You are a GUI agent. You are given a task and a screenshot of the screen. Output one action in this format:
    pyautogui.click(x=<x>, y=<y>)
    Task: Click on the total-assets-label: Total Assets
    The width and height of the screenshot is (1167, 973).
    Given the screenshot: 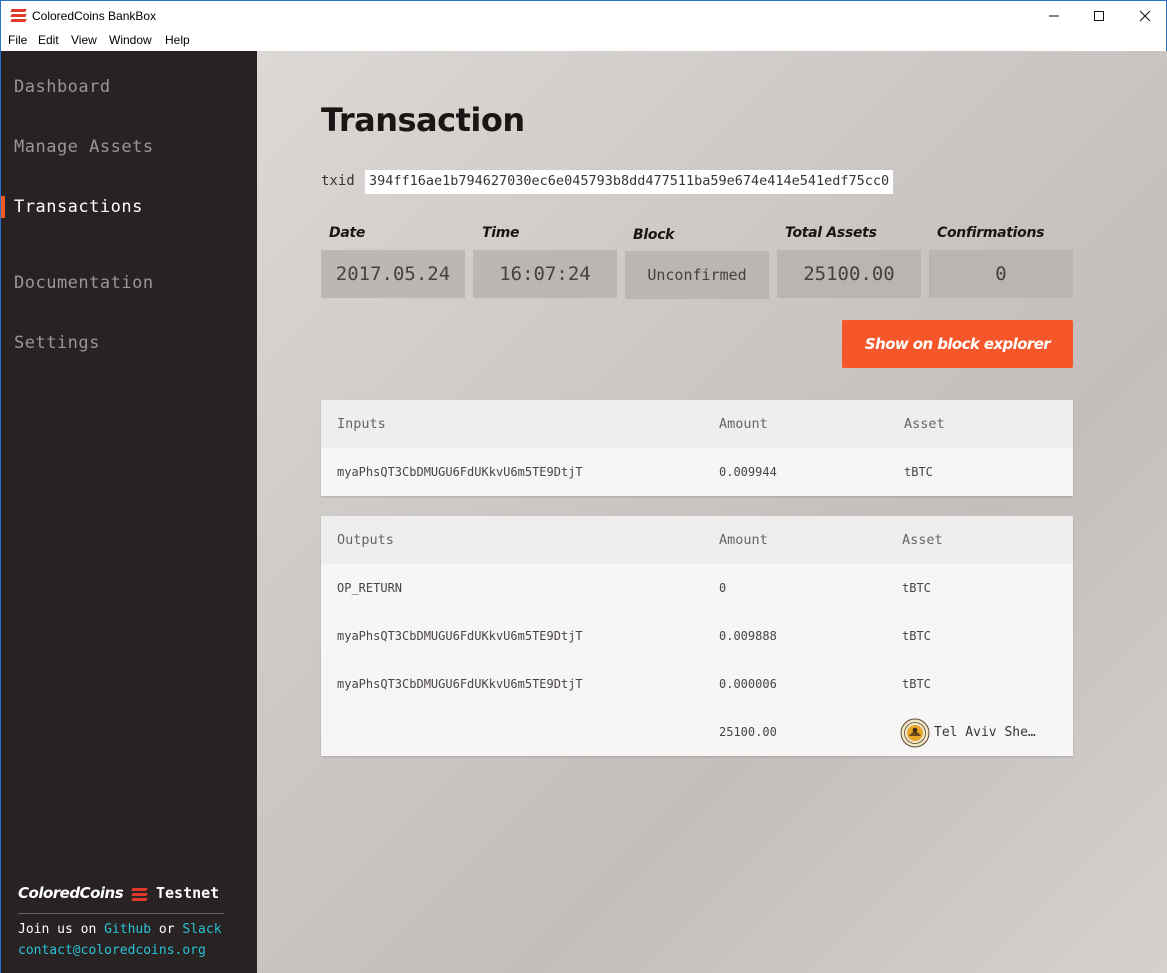 What is the action you would take?
    pyautogui.click(x=831, y=233)
    